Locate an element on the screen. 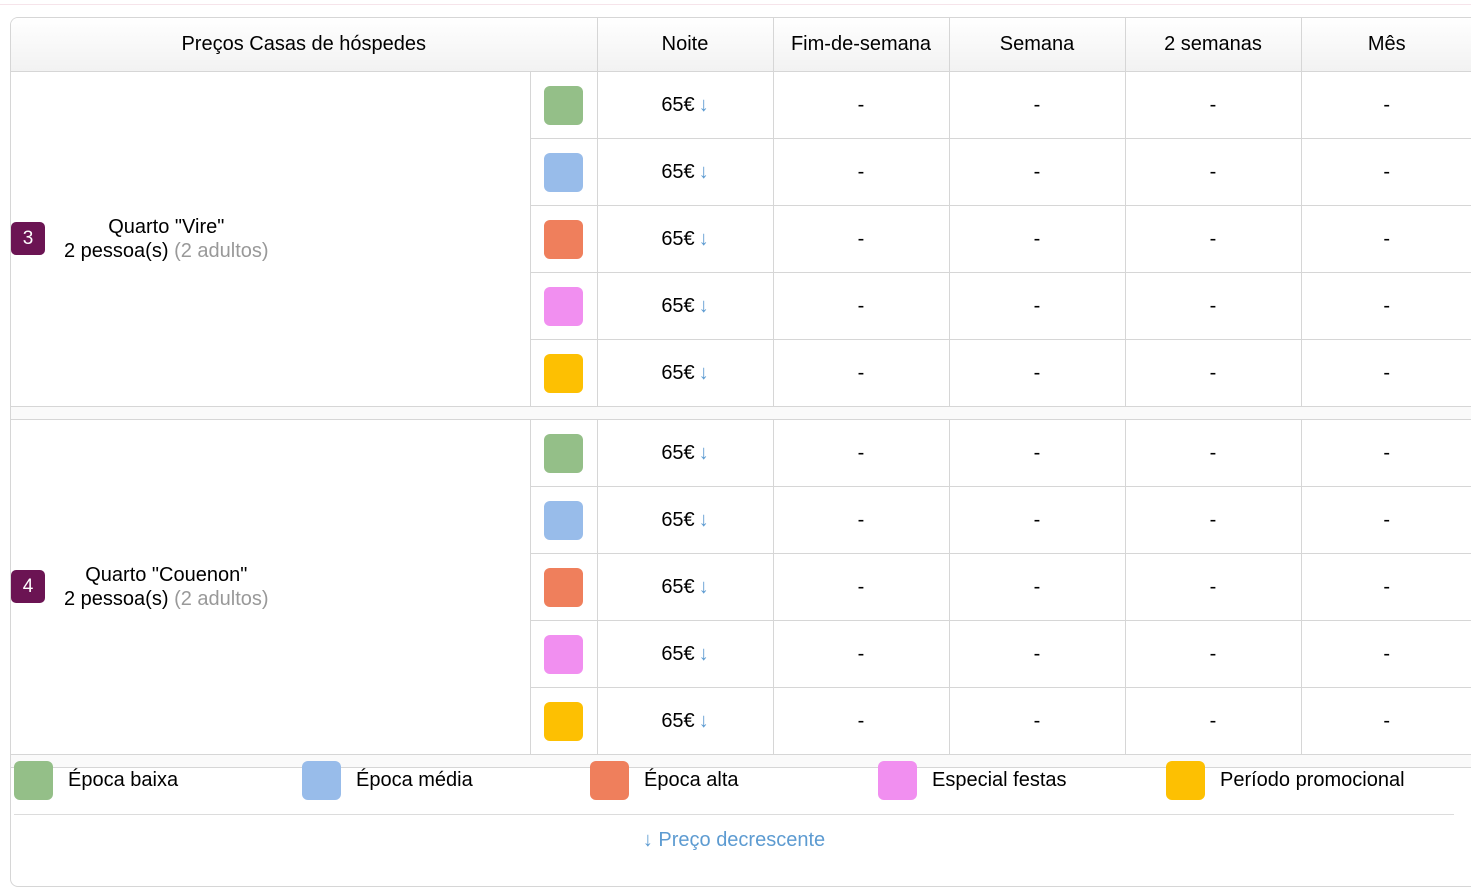 The width and height of the screenshot is (1471, 887). room-separator-cell is located at coordinates (741, 413).